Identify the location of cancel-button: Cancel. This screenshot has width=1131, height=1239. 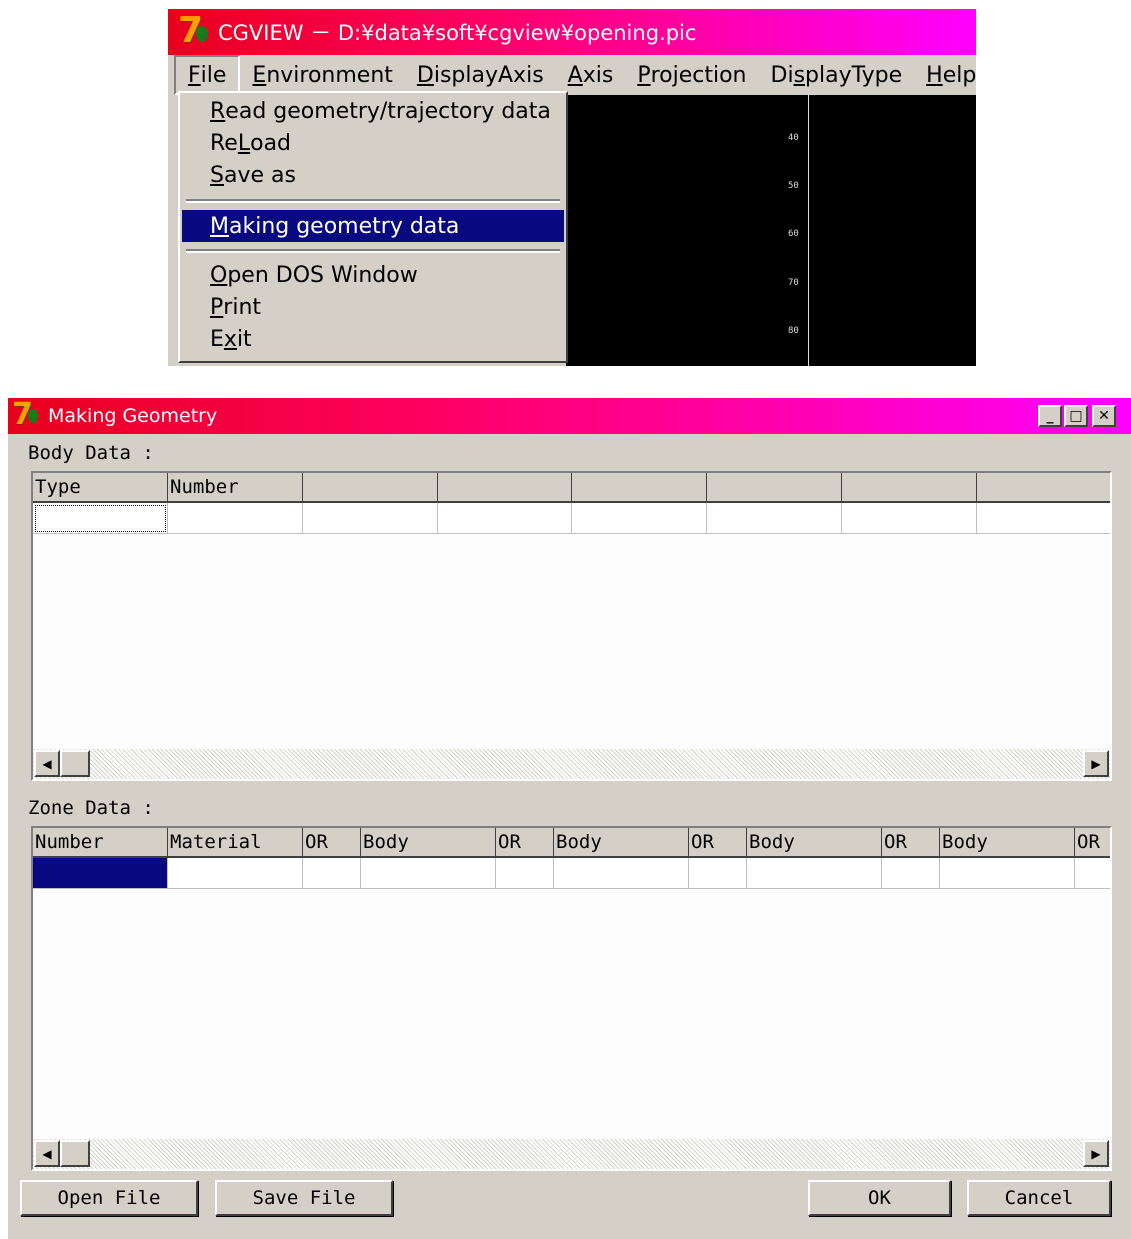
(1039, 1198).